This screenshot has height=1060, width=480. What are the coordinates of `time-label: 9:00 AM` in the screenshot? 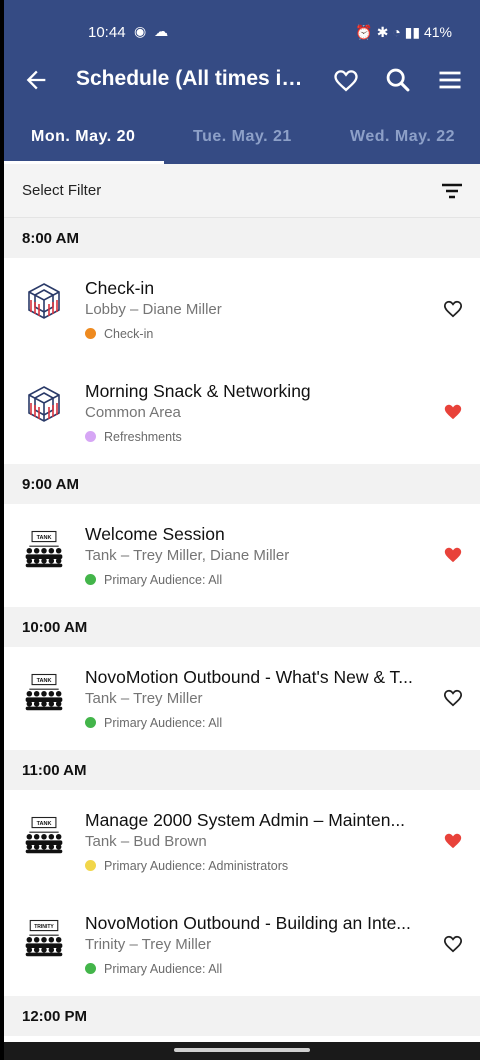 It's located at (50, 484).